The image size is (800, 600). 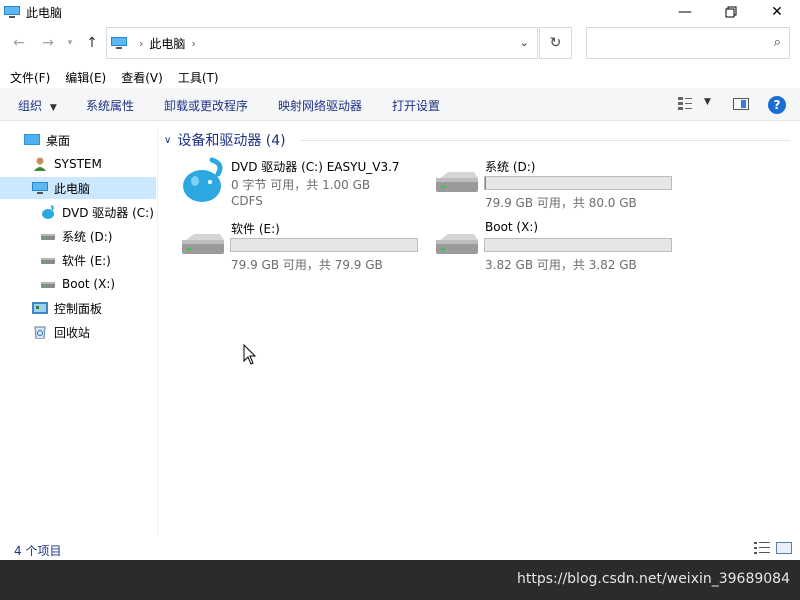 What do you see at coordinates (561, 203) in the screenshot?
I see `drive-space: 79.9 GB 可用，共 80.0 GB` at bounding box center [561, 203].